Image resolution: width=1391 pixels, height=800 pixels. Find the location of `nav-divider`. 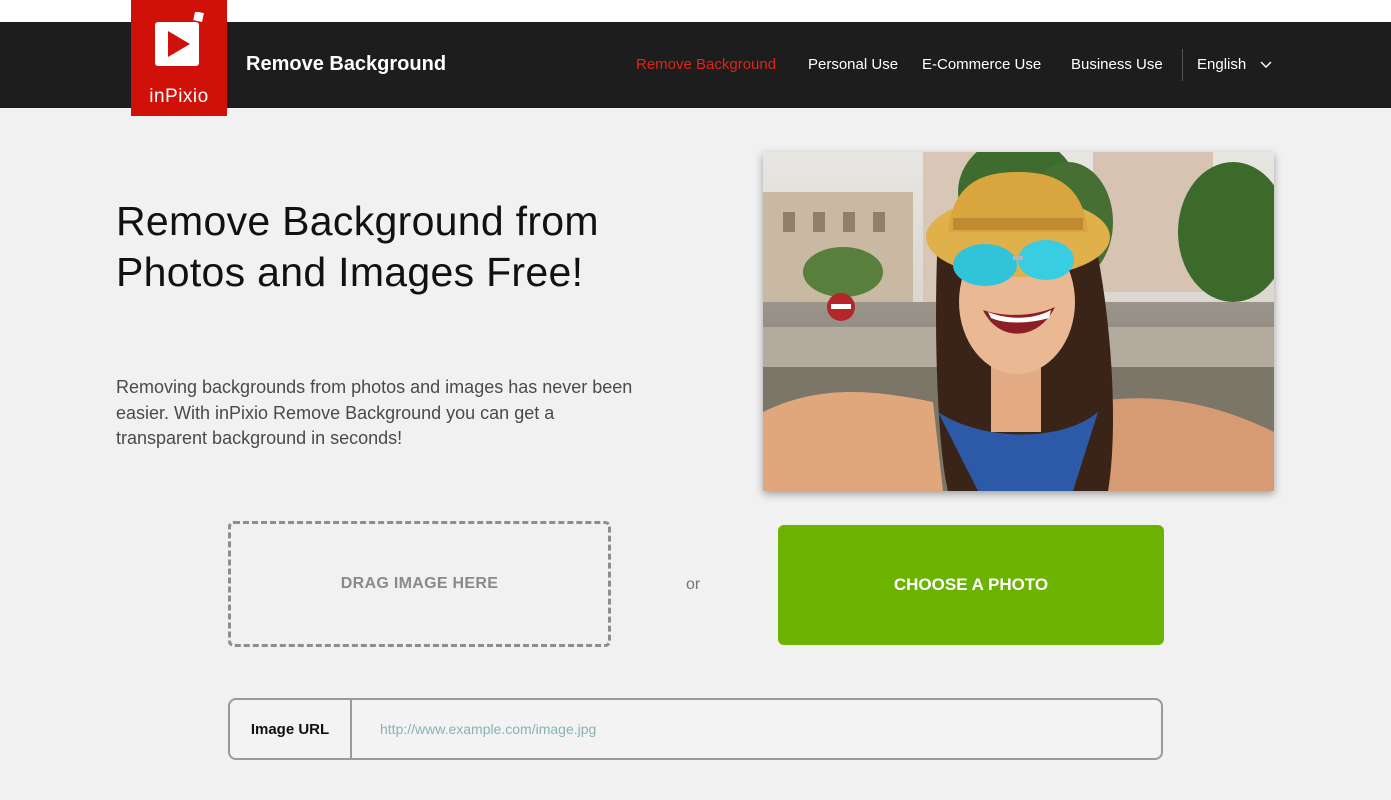

nav-divider is located at coordinates (1182, 65).